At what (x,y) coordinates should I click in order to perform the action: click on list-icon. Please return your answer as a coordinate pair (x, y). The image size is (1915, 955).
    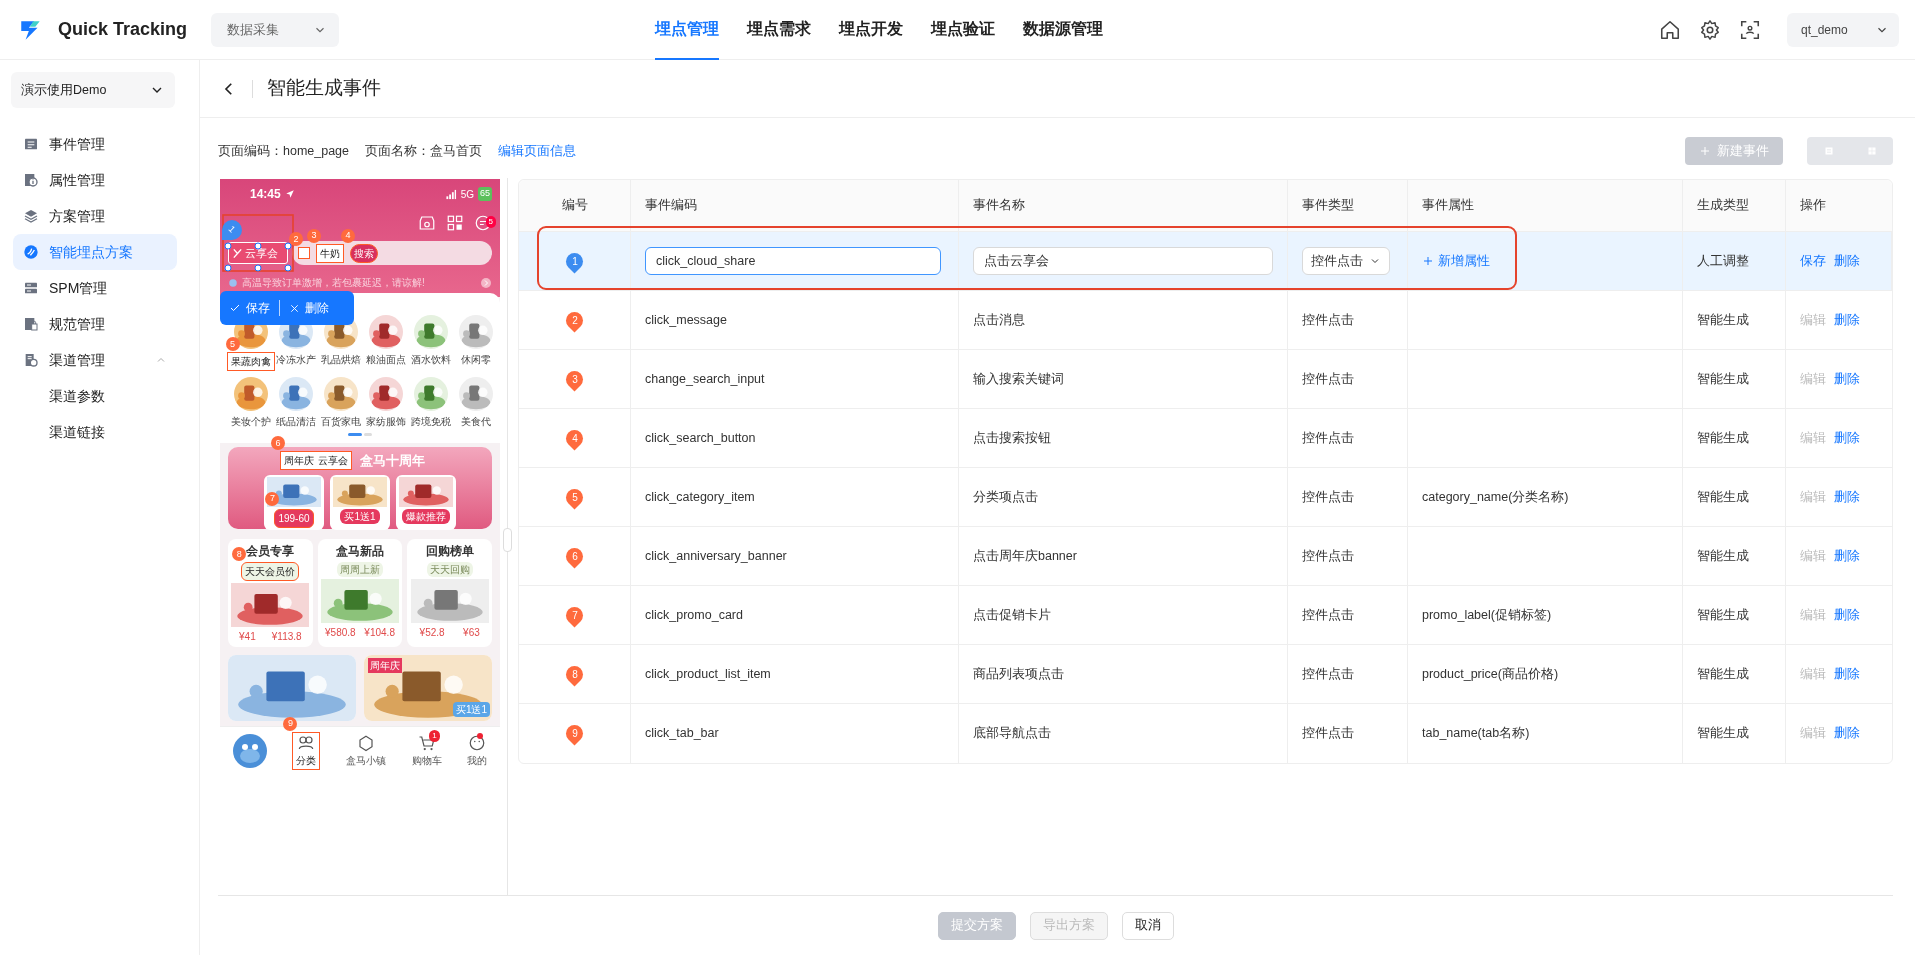
    Looking at the image, I should click on (31, 144).